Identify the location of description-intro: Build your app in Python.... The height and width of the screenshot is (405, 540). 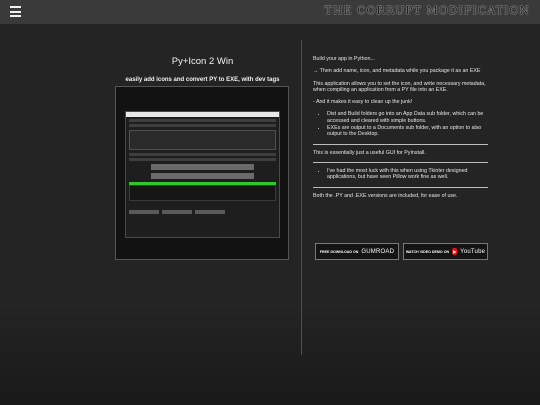
(344, 59).